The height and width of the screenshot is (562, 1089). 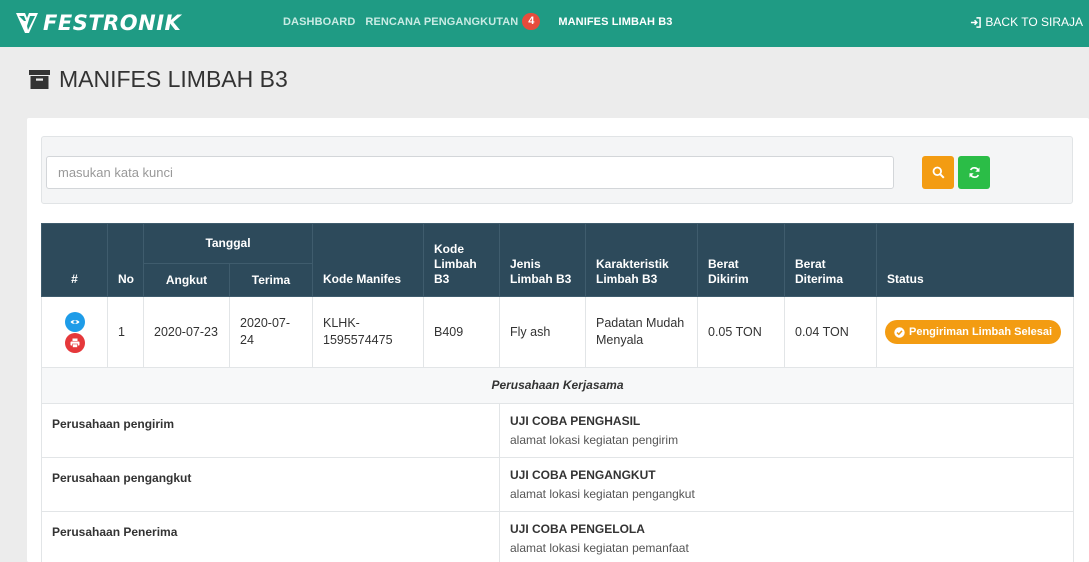 What do you see at coordinates (125, 260) in the screenshot?
I see `col-no: No` at bounding box center [125, 260].